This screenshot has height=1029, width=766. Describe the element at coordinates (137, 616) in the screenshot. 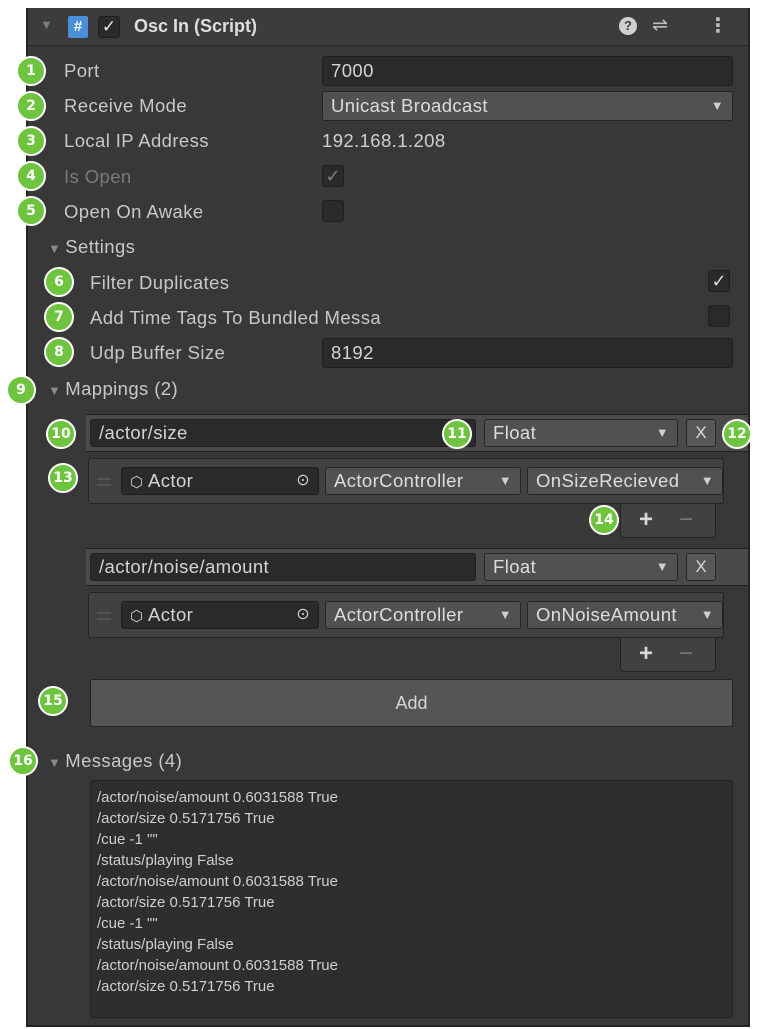

I see `cube-icon: ⬡` at that location.